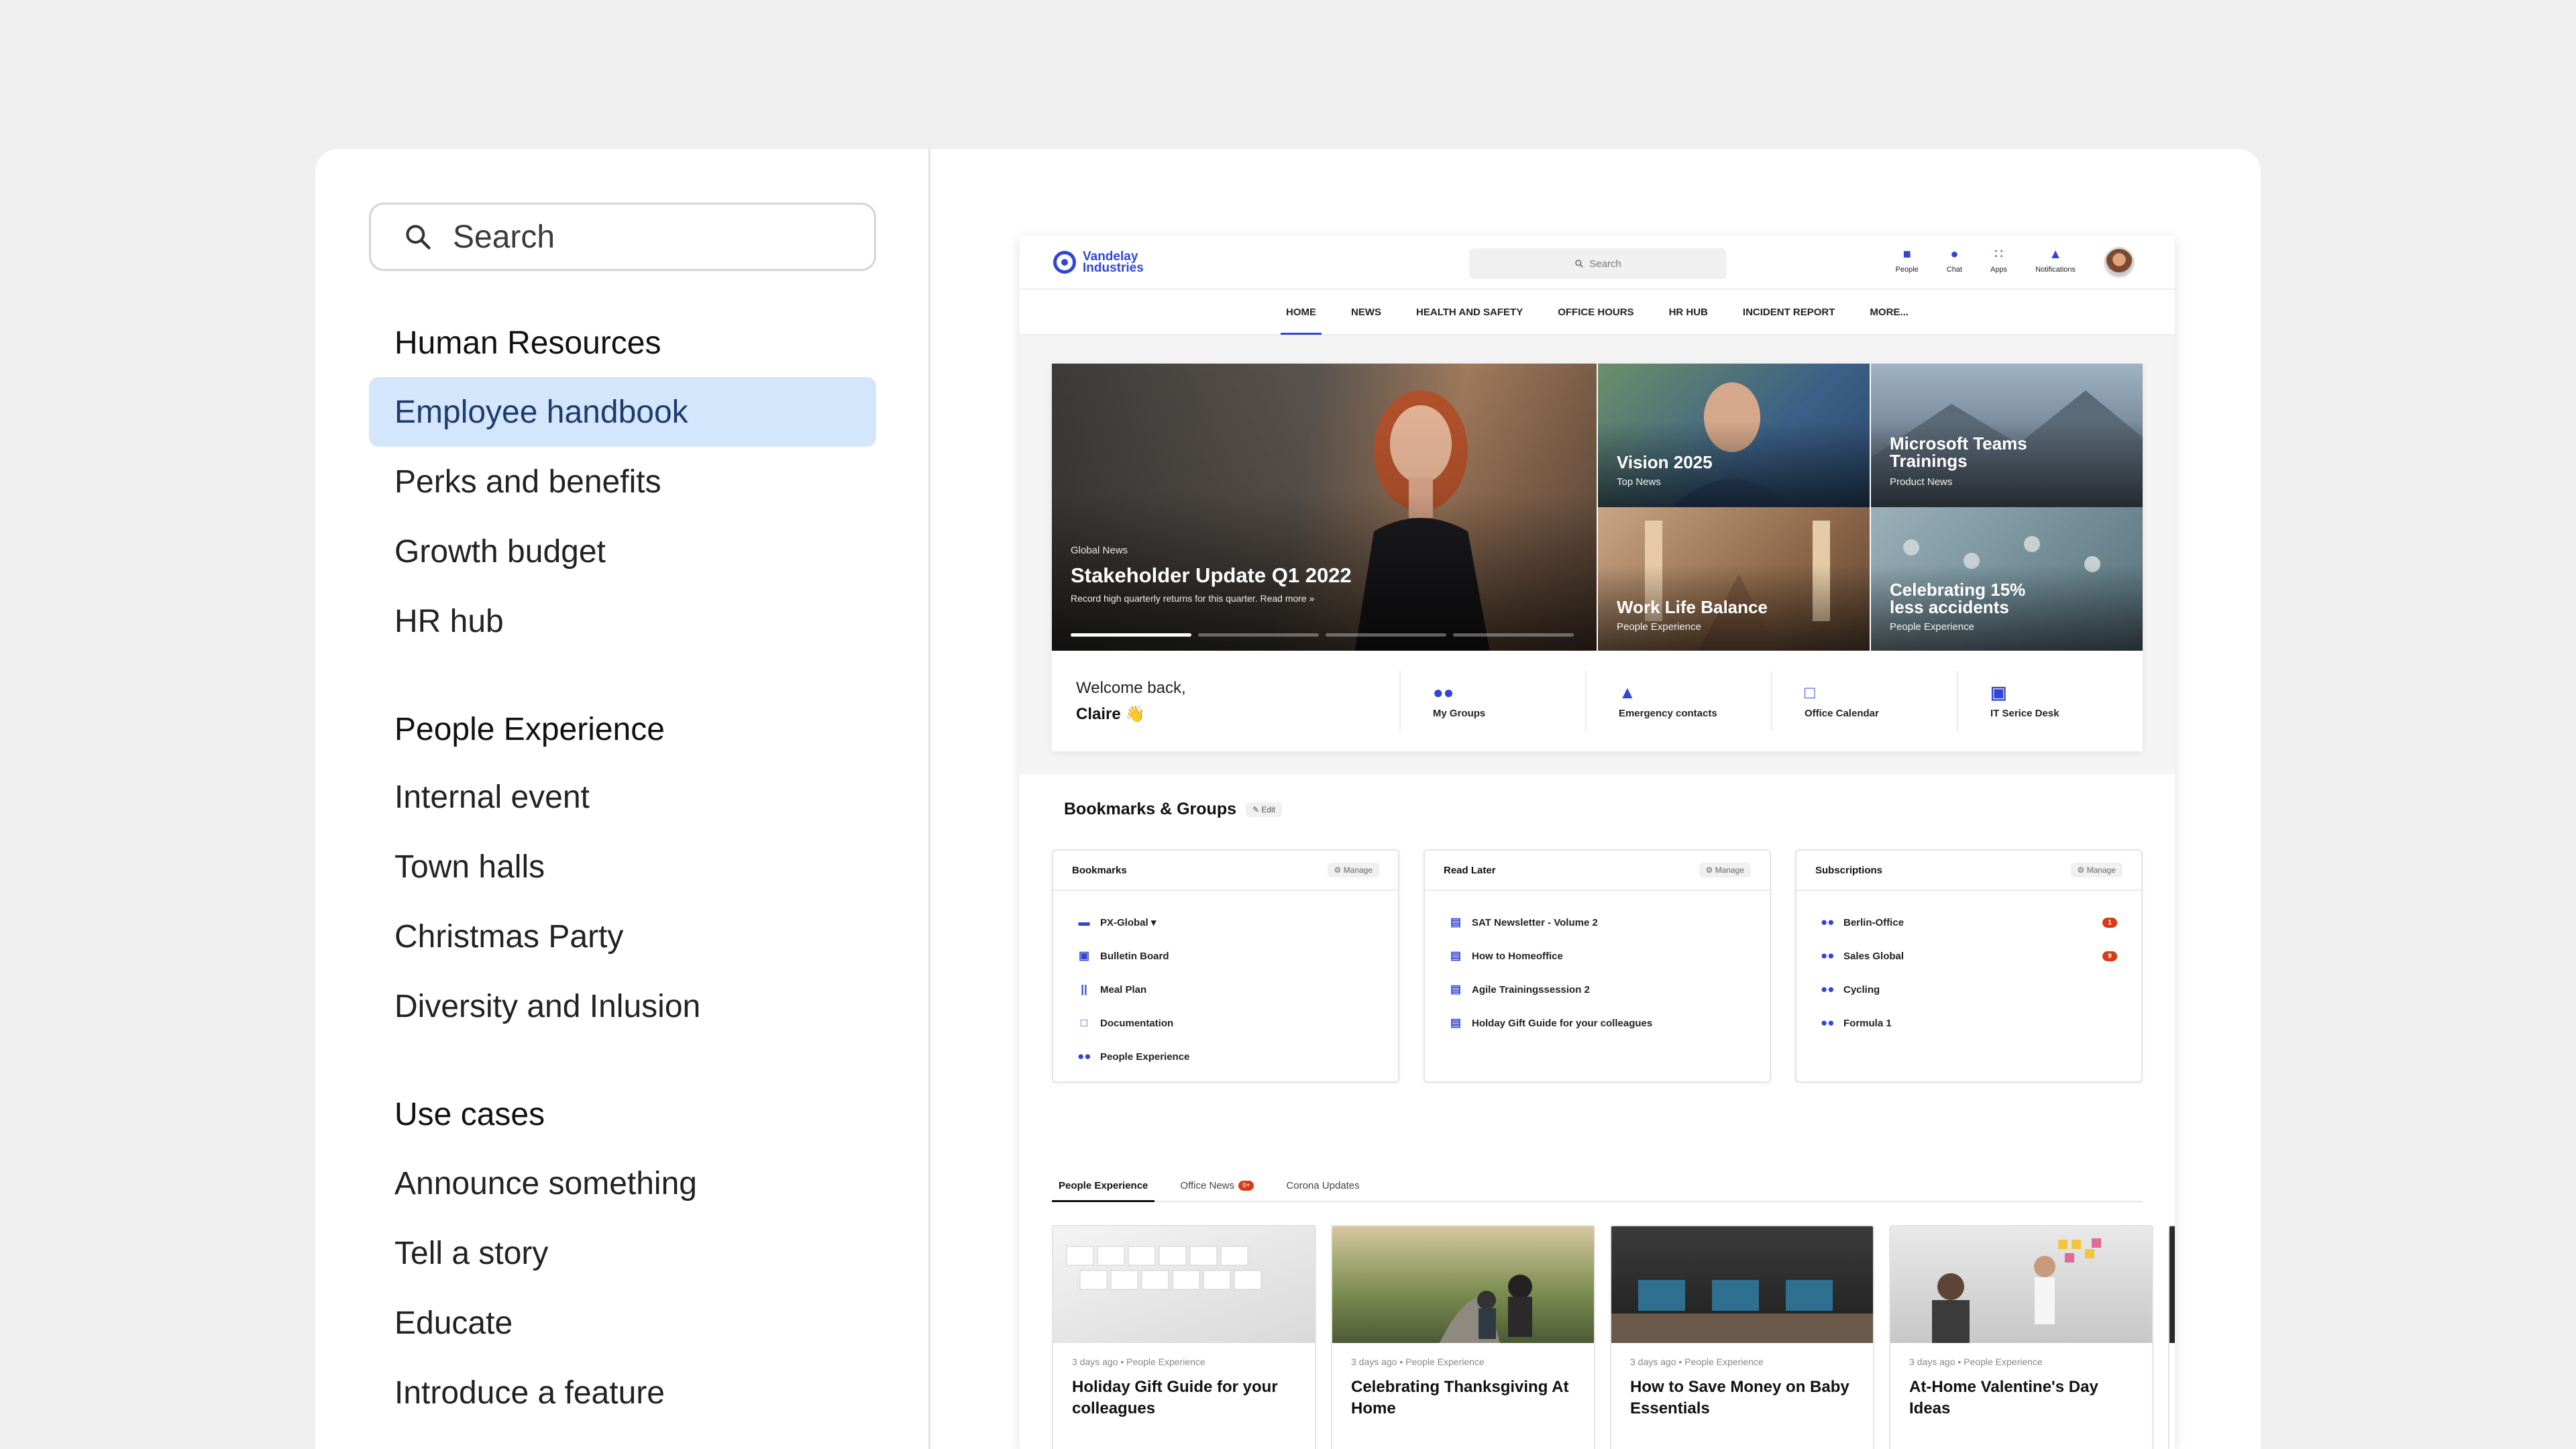  I want to click on vandelay-logo: Vandelay Industries, so click(1098, 262).